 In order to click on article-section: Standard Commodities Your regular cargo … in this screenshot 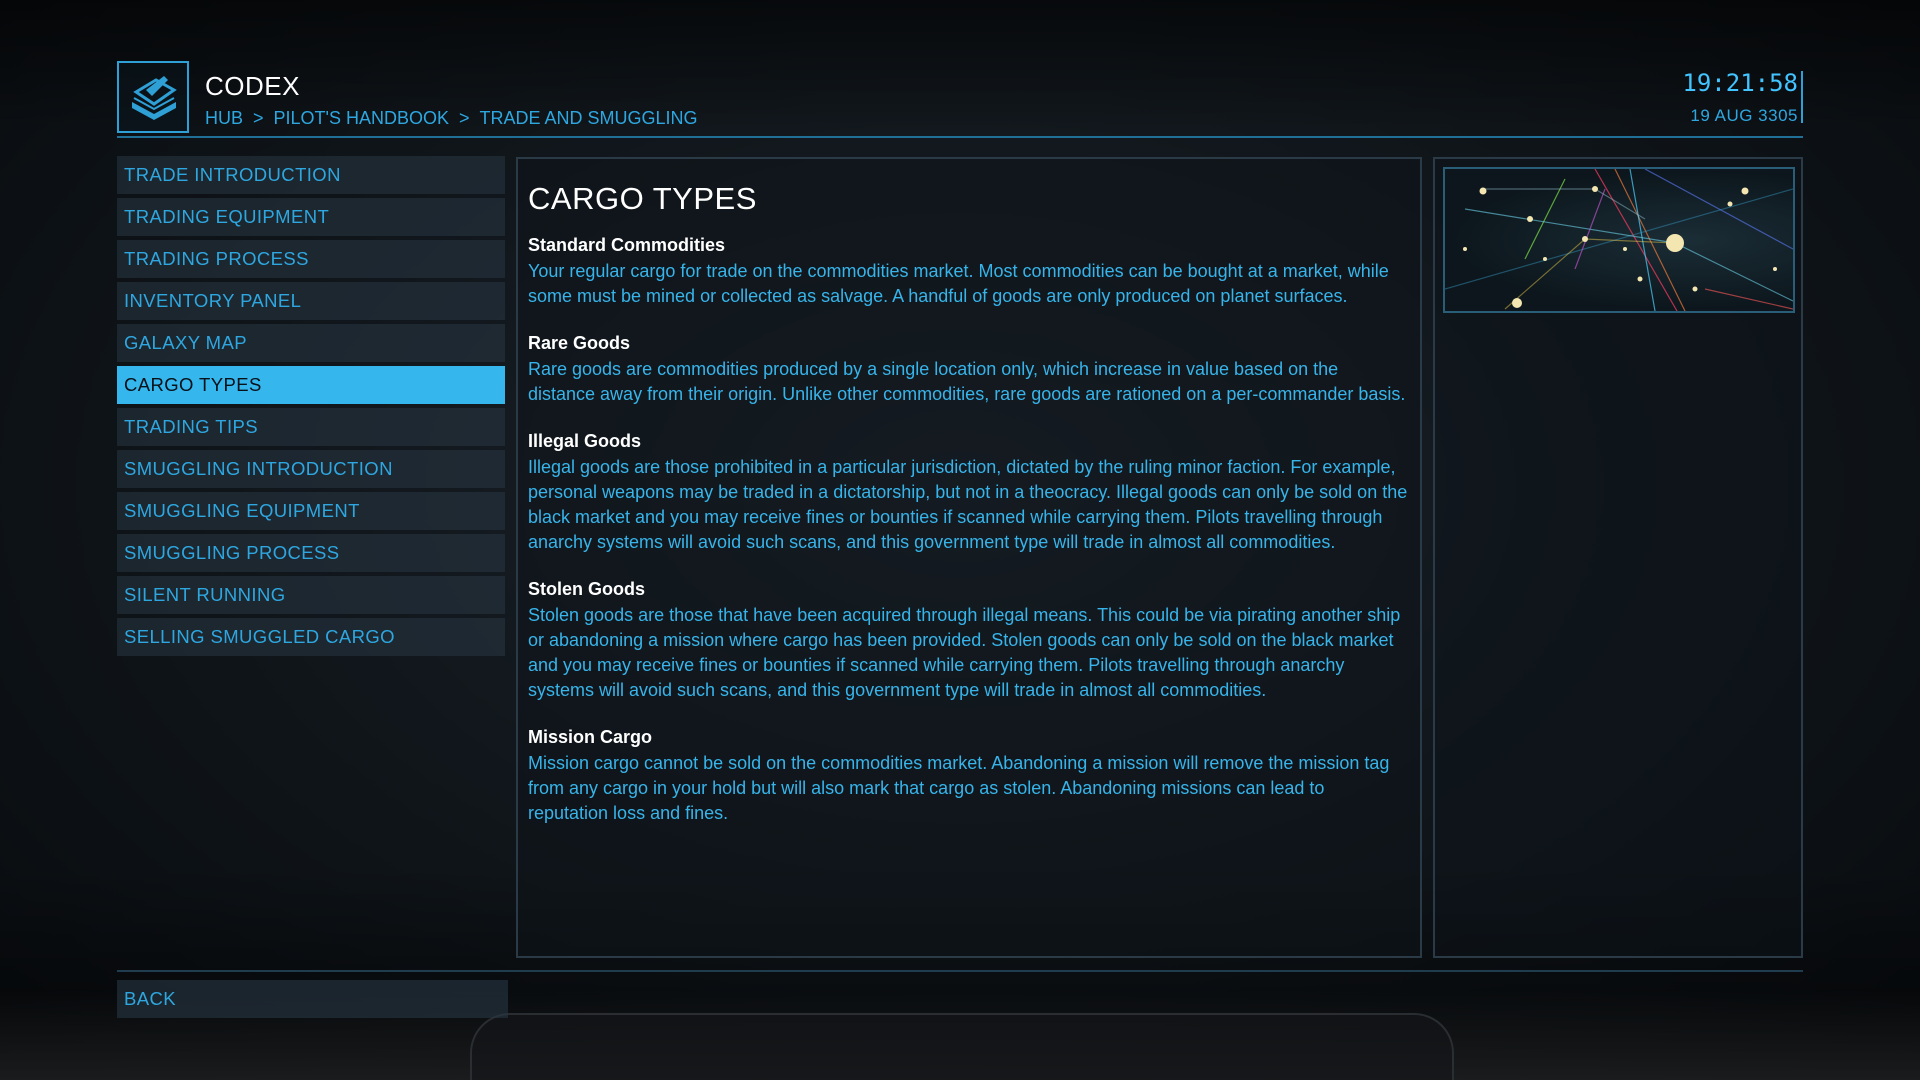, I will do `click(968, 272)`.